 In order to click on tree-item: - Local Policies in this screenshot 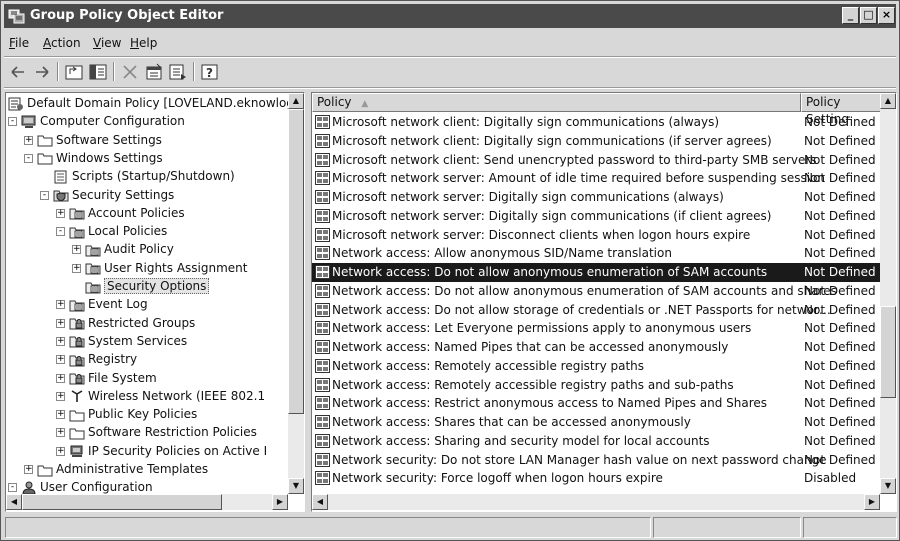, I will do `click(111, 231)`.